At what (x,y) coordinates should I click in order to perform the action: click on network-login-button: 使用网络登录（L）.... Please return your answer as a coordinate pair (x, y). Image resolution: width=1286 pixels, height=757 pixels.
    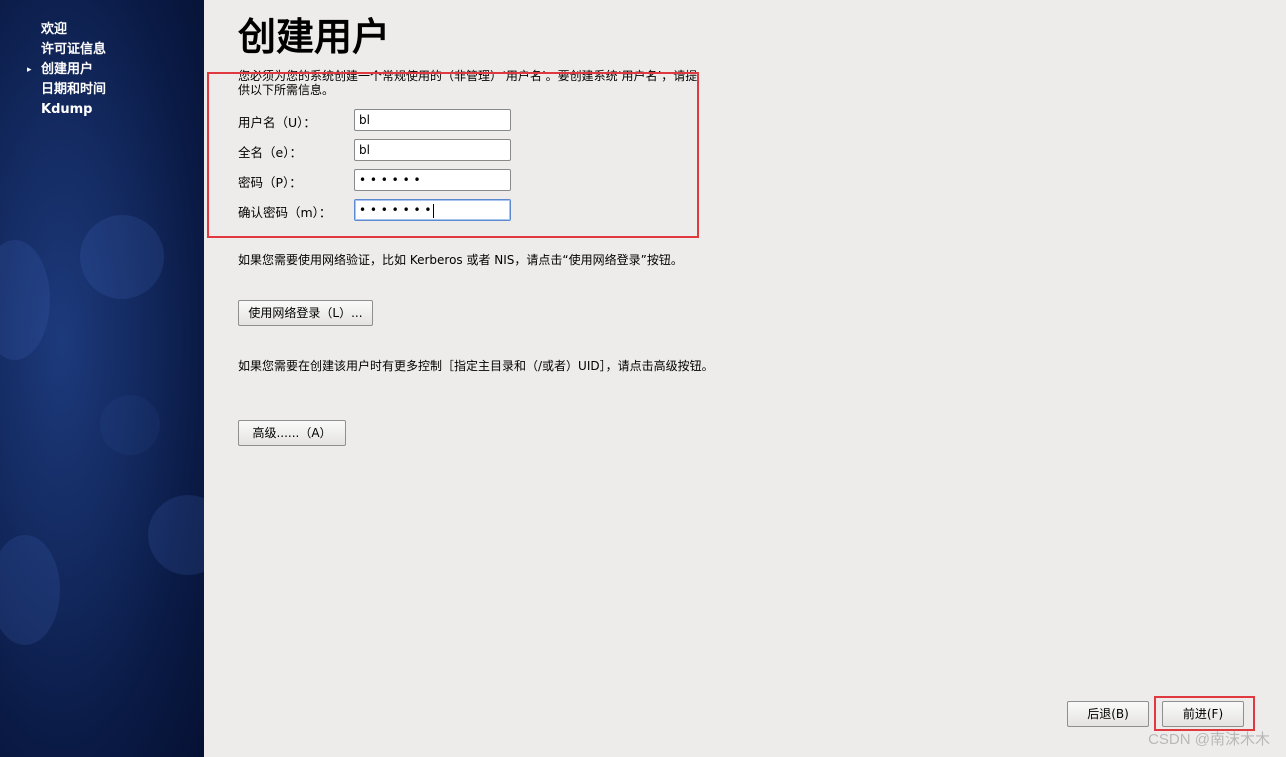
    Looking at the image, I should click on (305, 313).